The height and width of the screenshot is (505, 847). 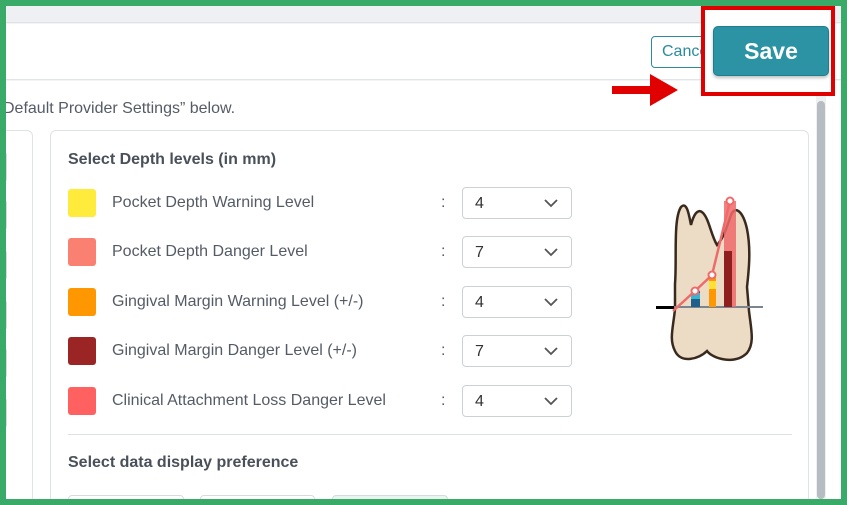 What do you see at coordinates (430, 434) in the screenshot?
I see `section-divider` at bounding box center [430, 434].